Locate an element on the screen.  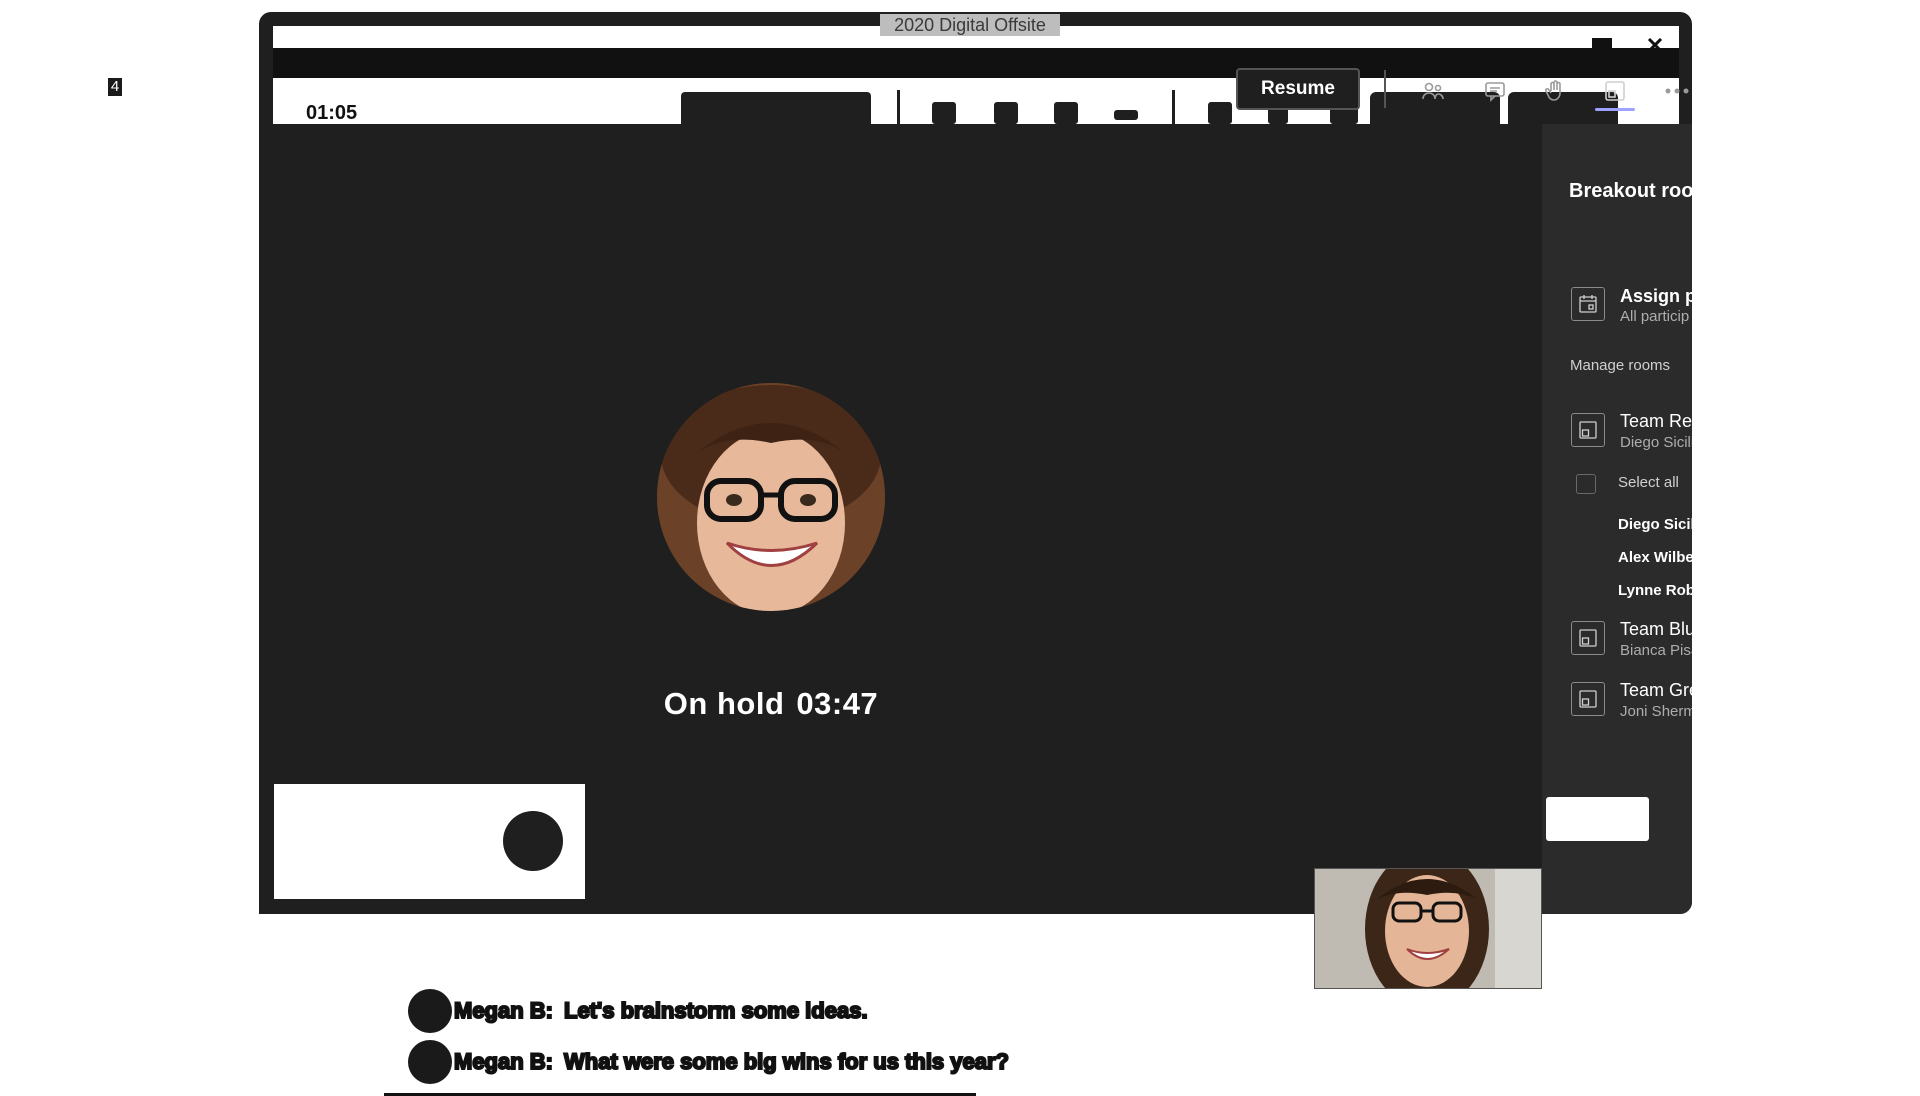
hold-status: On hold 03:47 is located at coordinates (771, 704).